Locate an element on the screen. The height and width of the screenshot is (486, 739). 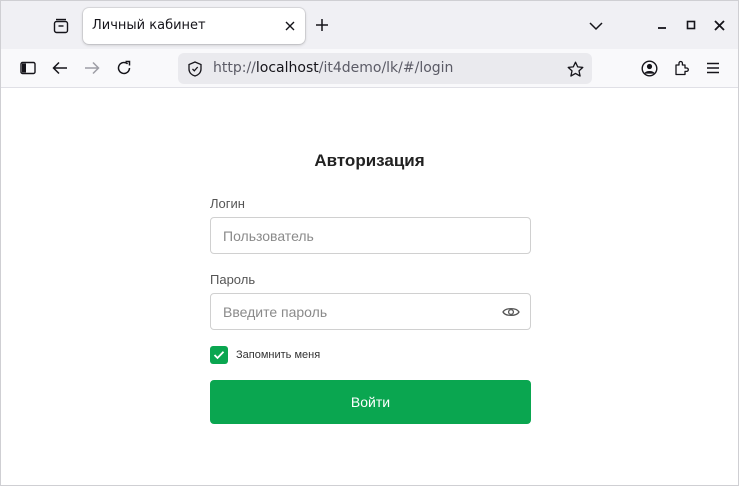
extensions-icon is located at coordinates (682, 68).